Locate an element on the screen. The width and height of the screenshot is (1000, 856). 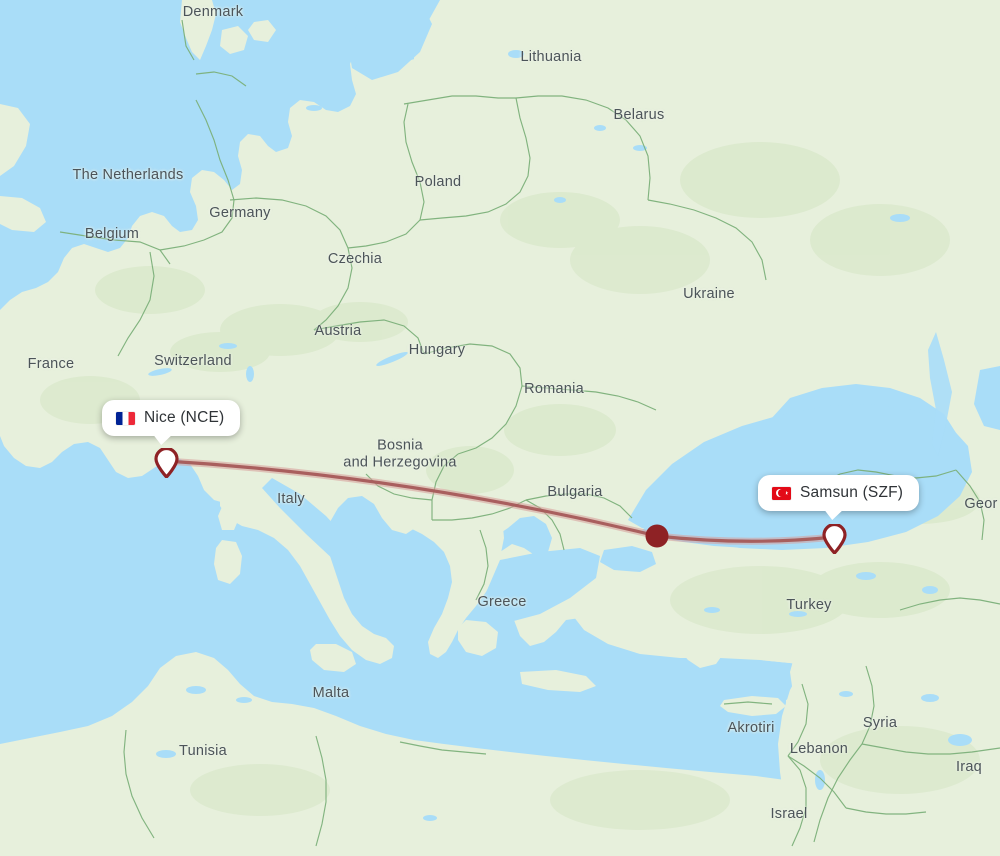
nice-callout-label: Nice (NCE) is located at coordinates (184, 417).